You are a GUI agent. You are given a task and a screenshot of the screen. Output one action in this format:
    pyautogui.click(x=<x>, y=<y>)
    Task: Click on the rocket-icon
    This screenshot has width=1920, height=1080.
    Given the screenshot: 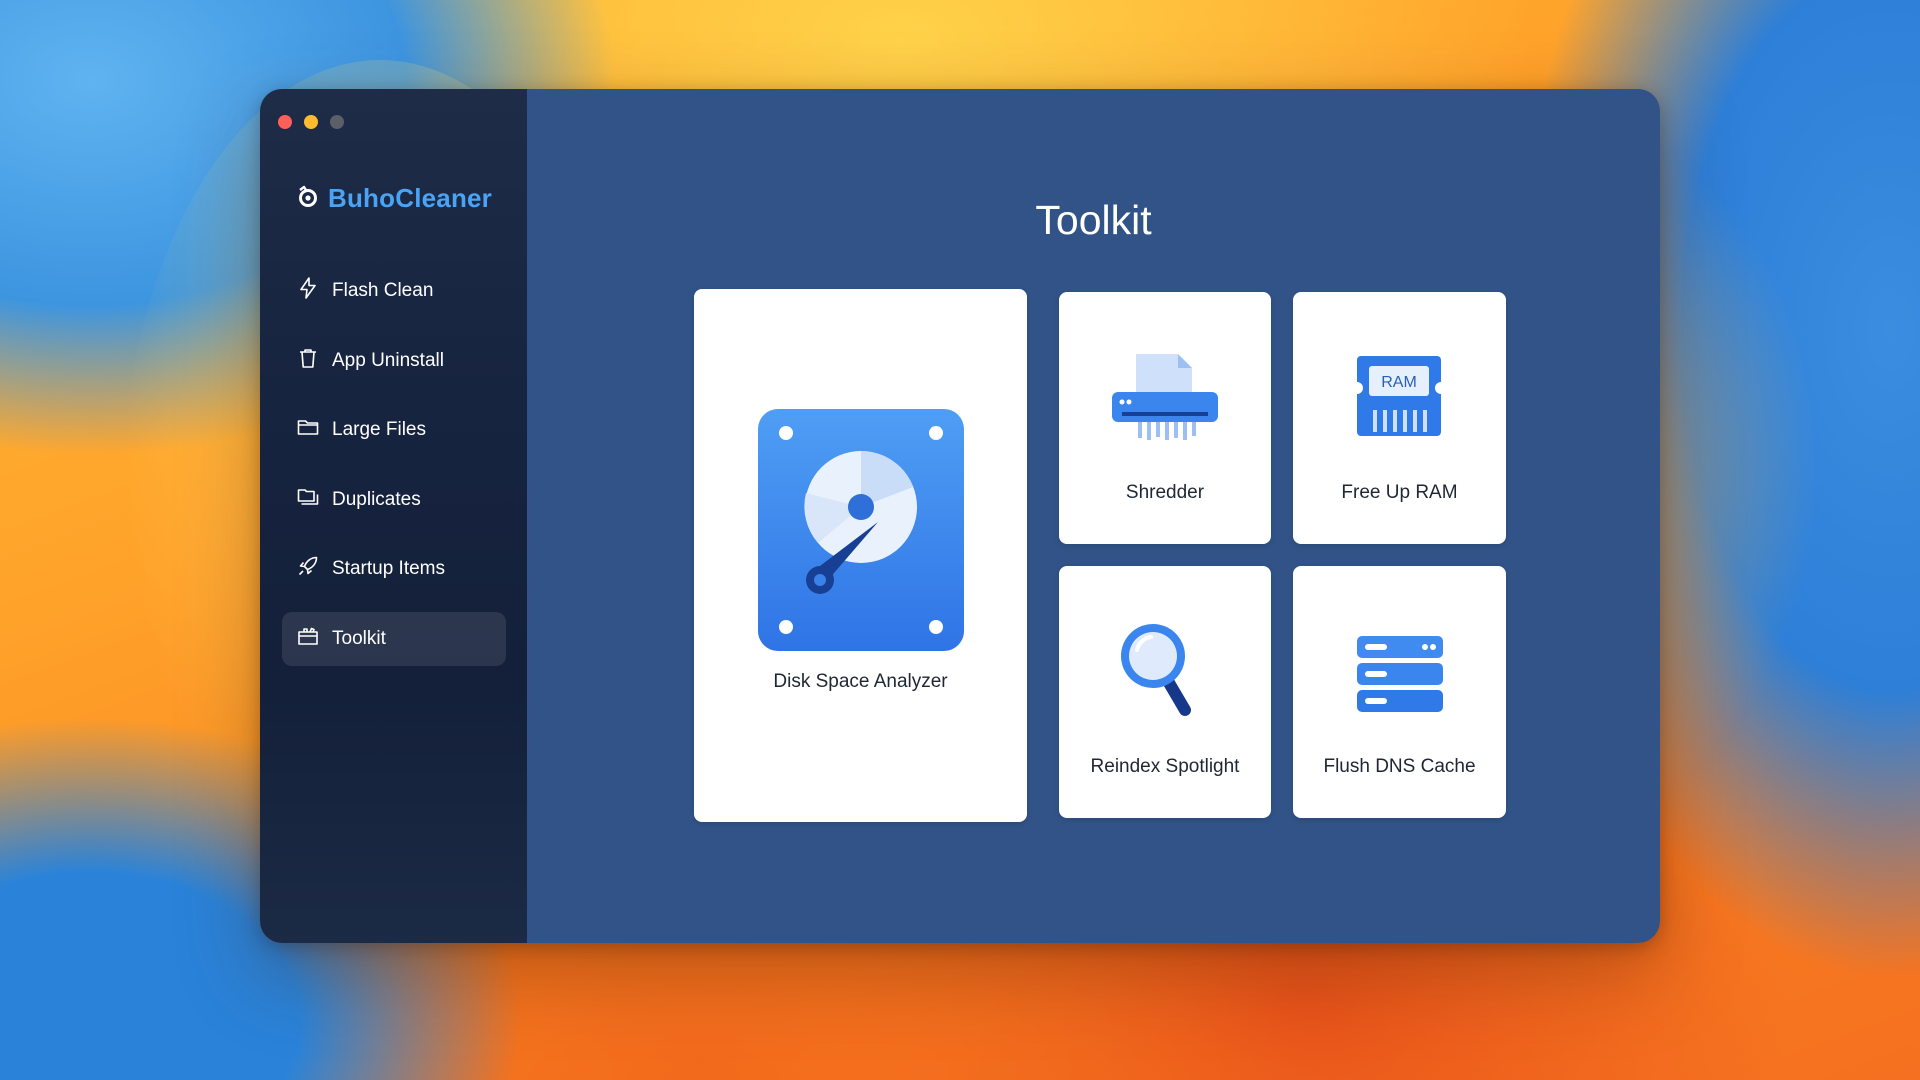 What is the action you would take?
    pyautogui.click(x=308, y=569)
    